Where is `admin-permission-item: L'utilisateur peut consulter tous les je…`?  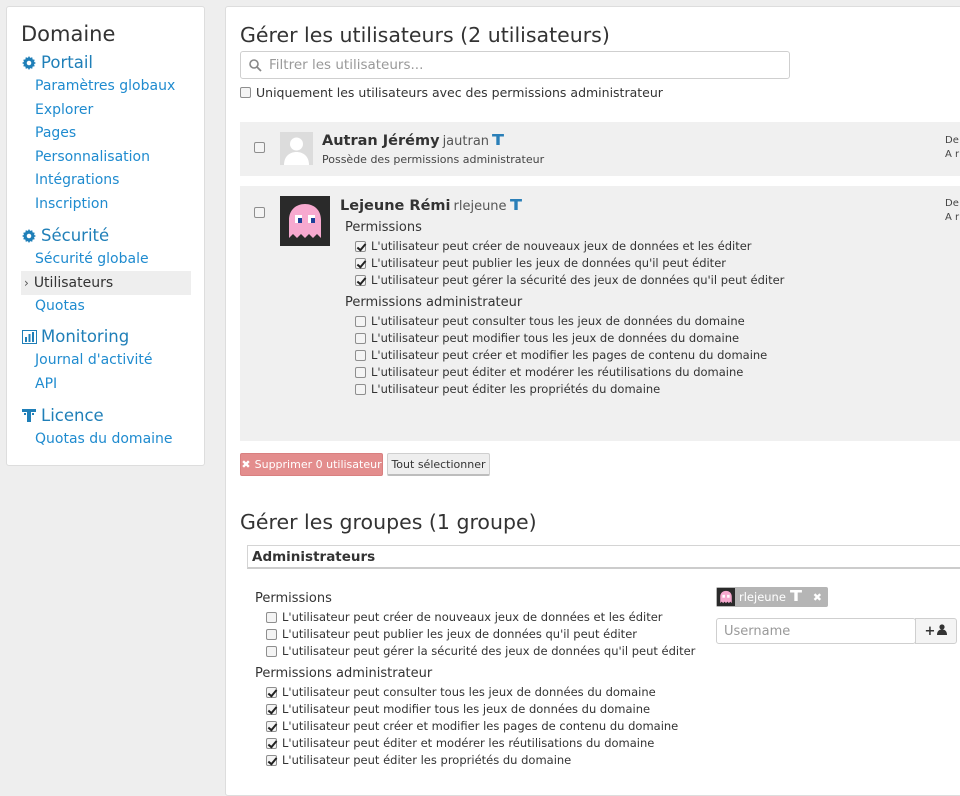 admin-permission-item: L'utilisateur peut consulter tous les je… is located at coordinates (550, 321).